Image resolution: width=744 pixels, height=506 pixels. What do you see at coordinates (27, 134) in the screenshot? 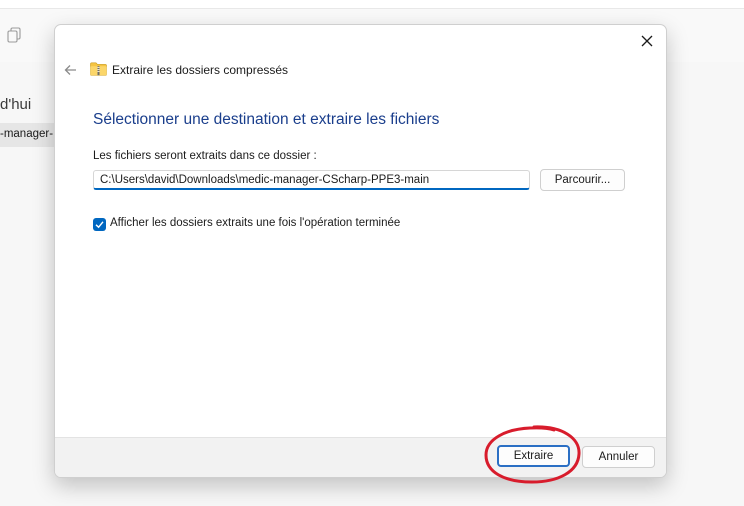
I see `explorer-selected-item-label: -manager-` at bounding box center [27, 134].